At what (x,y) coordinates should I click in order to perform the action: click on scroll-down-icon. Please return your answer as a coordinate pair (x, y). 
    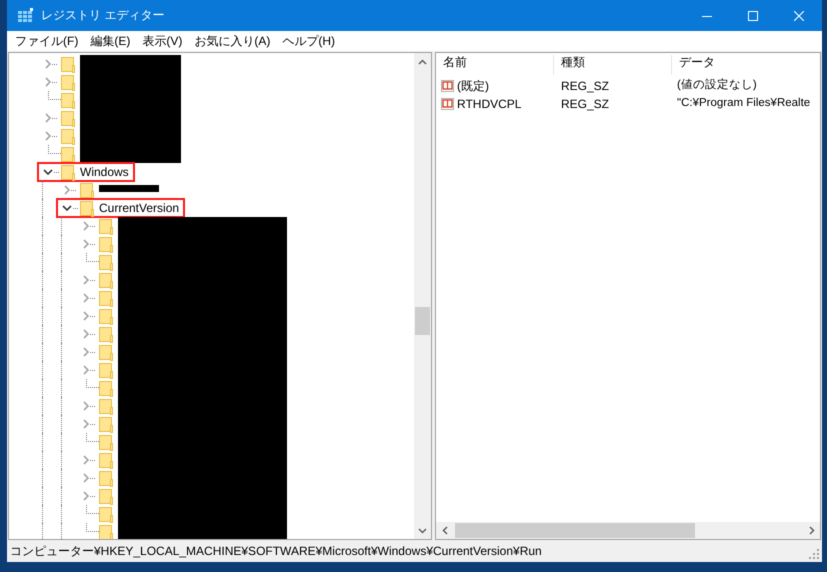
    Looking at the image, I should click on (422, 531).